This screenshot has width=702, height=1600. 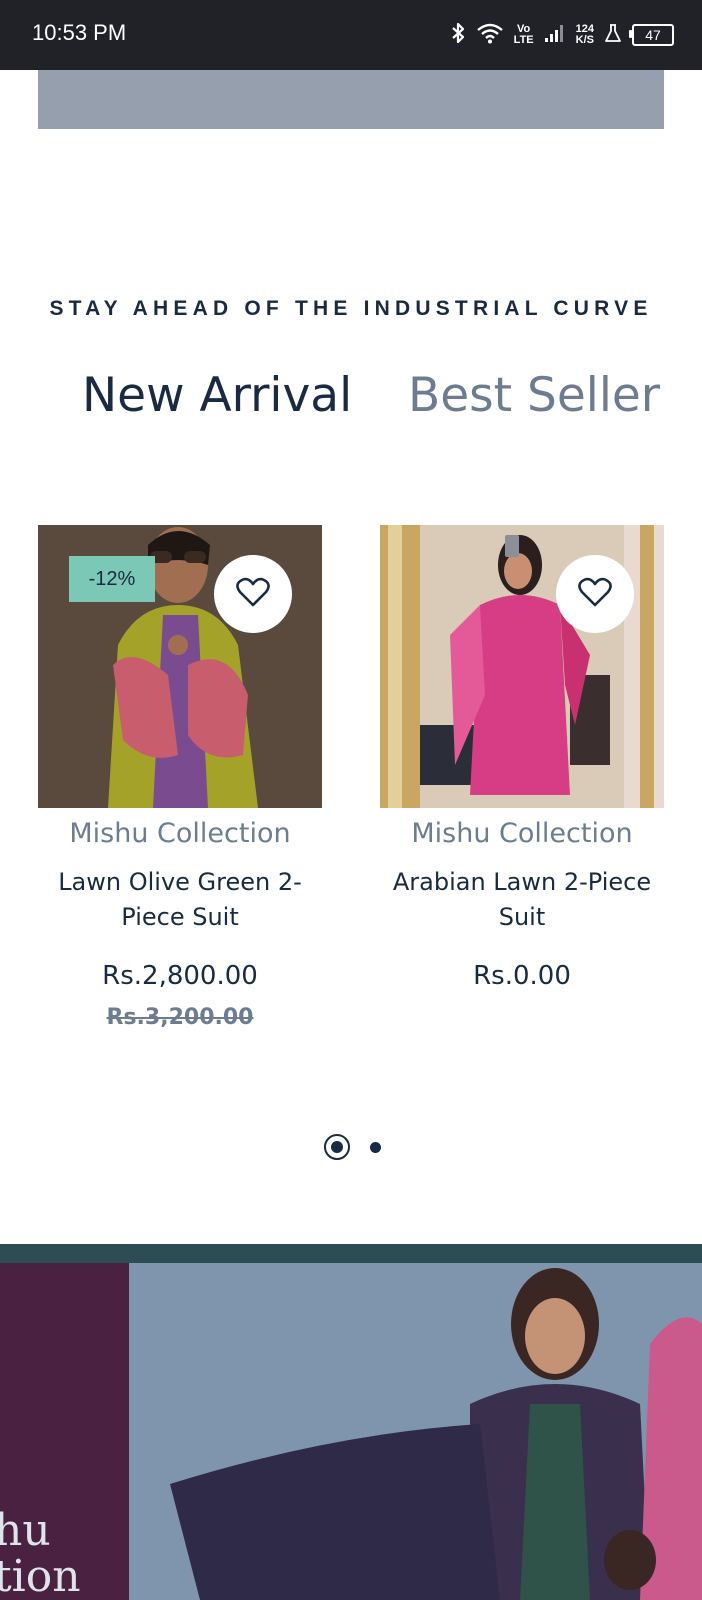 I want to click on volte-bottom: LTE, so click(x=523, y=40).